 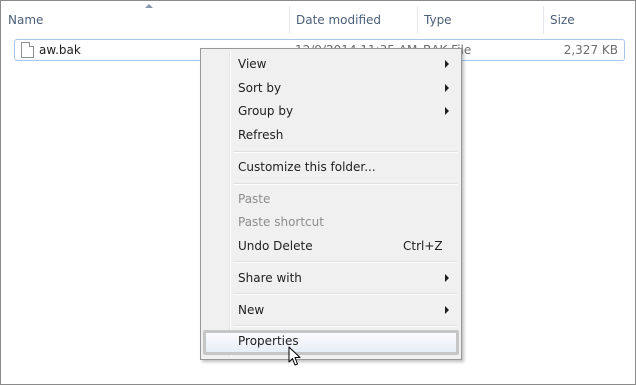 I want to click on menu-item-paste-label: Paste, so click(x=254, y=199).